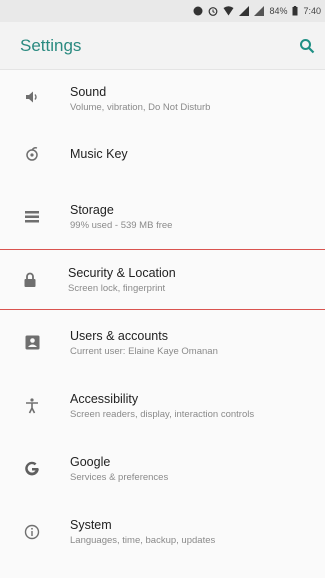 The width and height of the screenshot is (325, 578). Describe the element at coordinates (90, 461) in the screenshot. I see `item-label: Google` at that location.